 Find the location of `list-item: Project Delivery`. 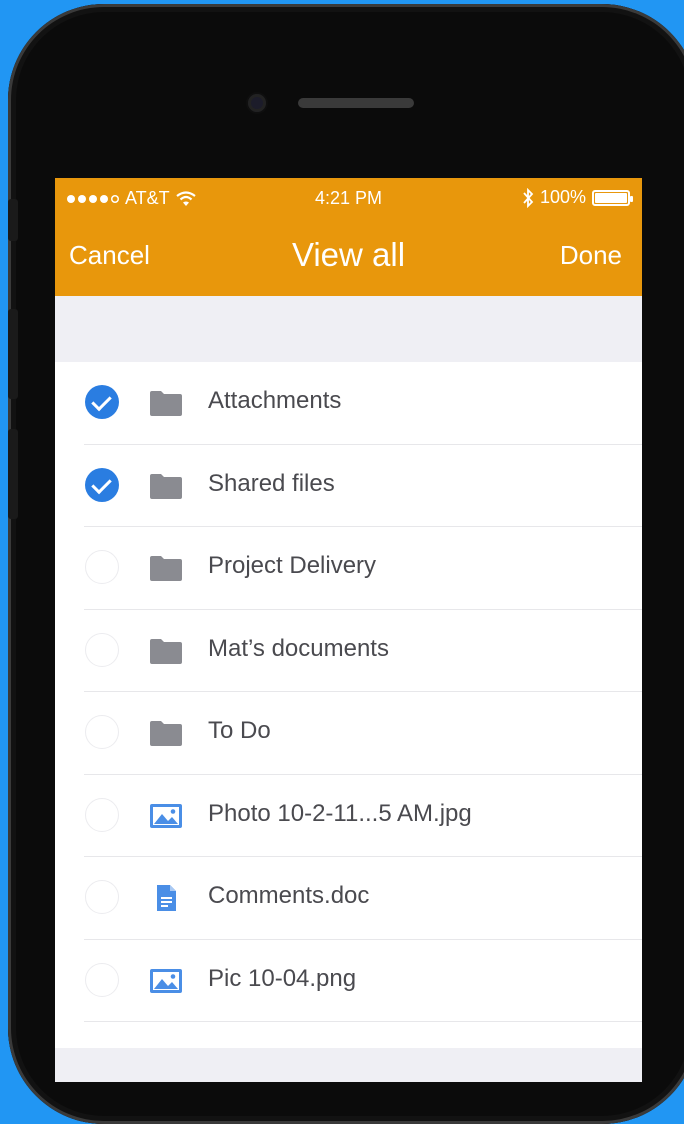

list-item: Project Delivery is located at coordinates (348, 568).